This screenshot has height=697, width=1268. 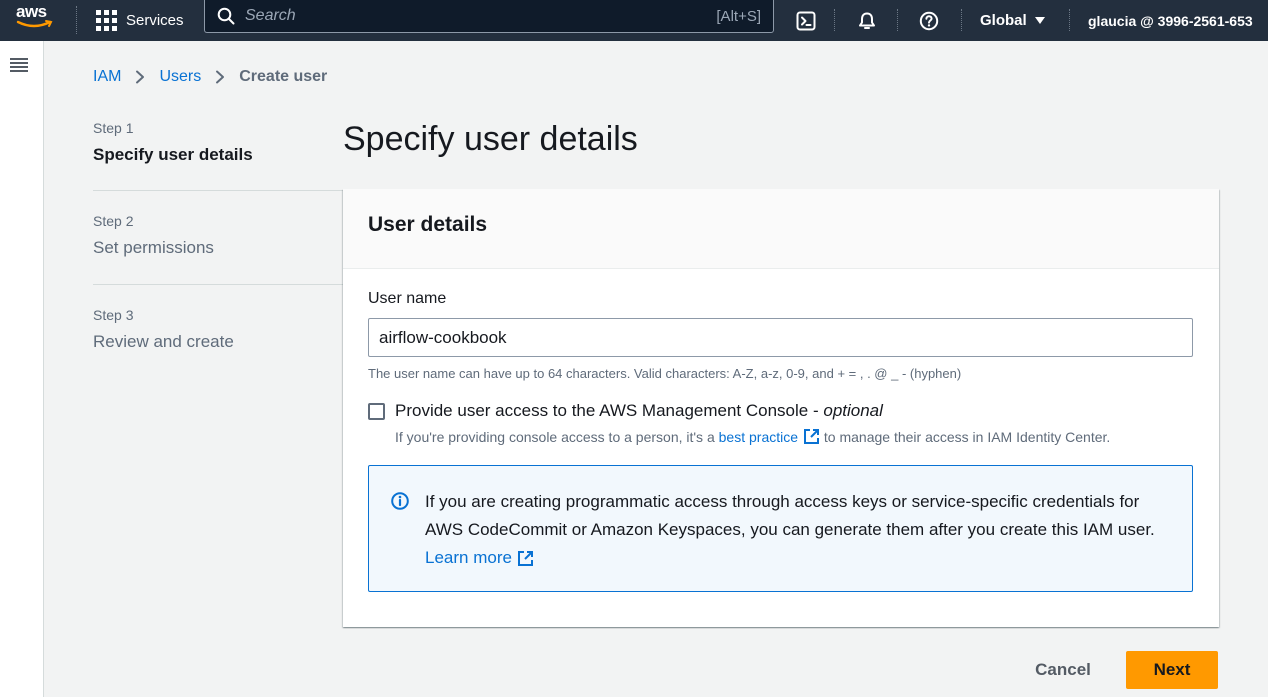 I want to click on account-menu: glaucia @ 3996-2561-653, so click(x=1170, y=20).